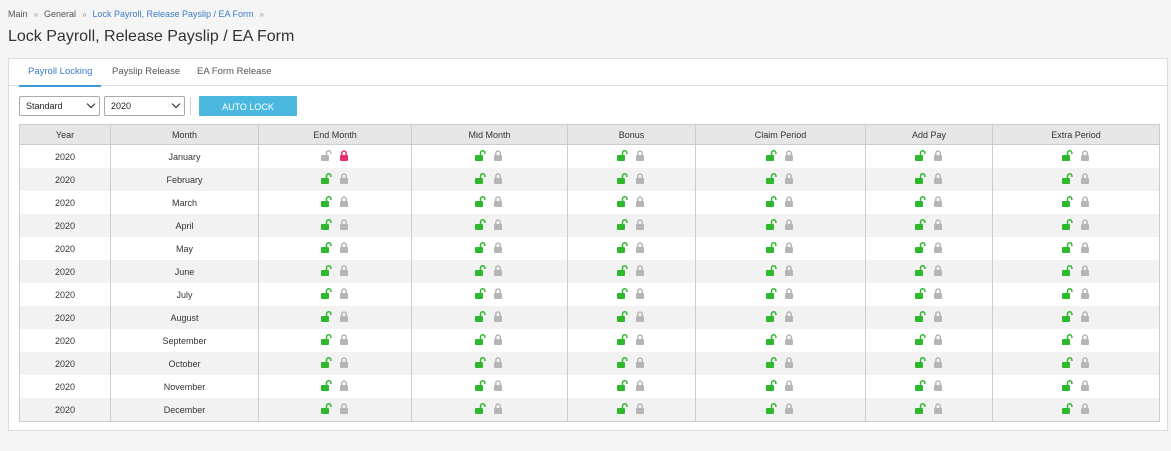 Image resolution: width=1171 pixels, height=451 pixels. I want to click on auto-lock-setting-button: AUTO LOCK SETTING, so click(248, 114).